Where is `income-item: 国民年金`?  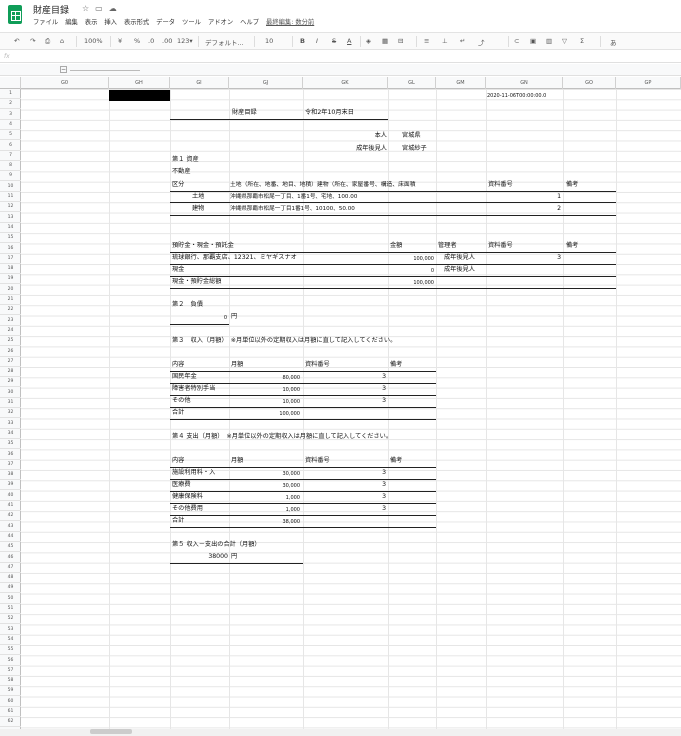
income-item: 国民年金 is located at coordinates (184, 377).